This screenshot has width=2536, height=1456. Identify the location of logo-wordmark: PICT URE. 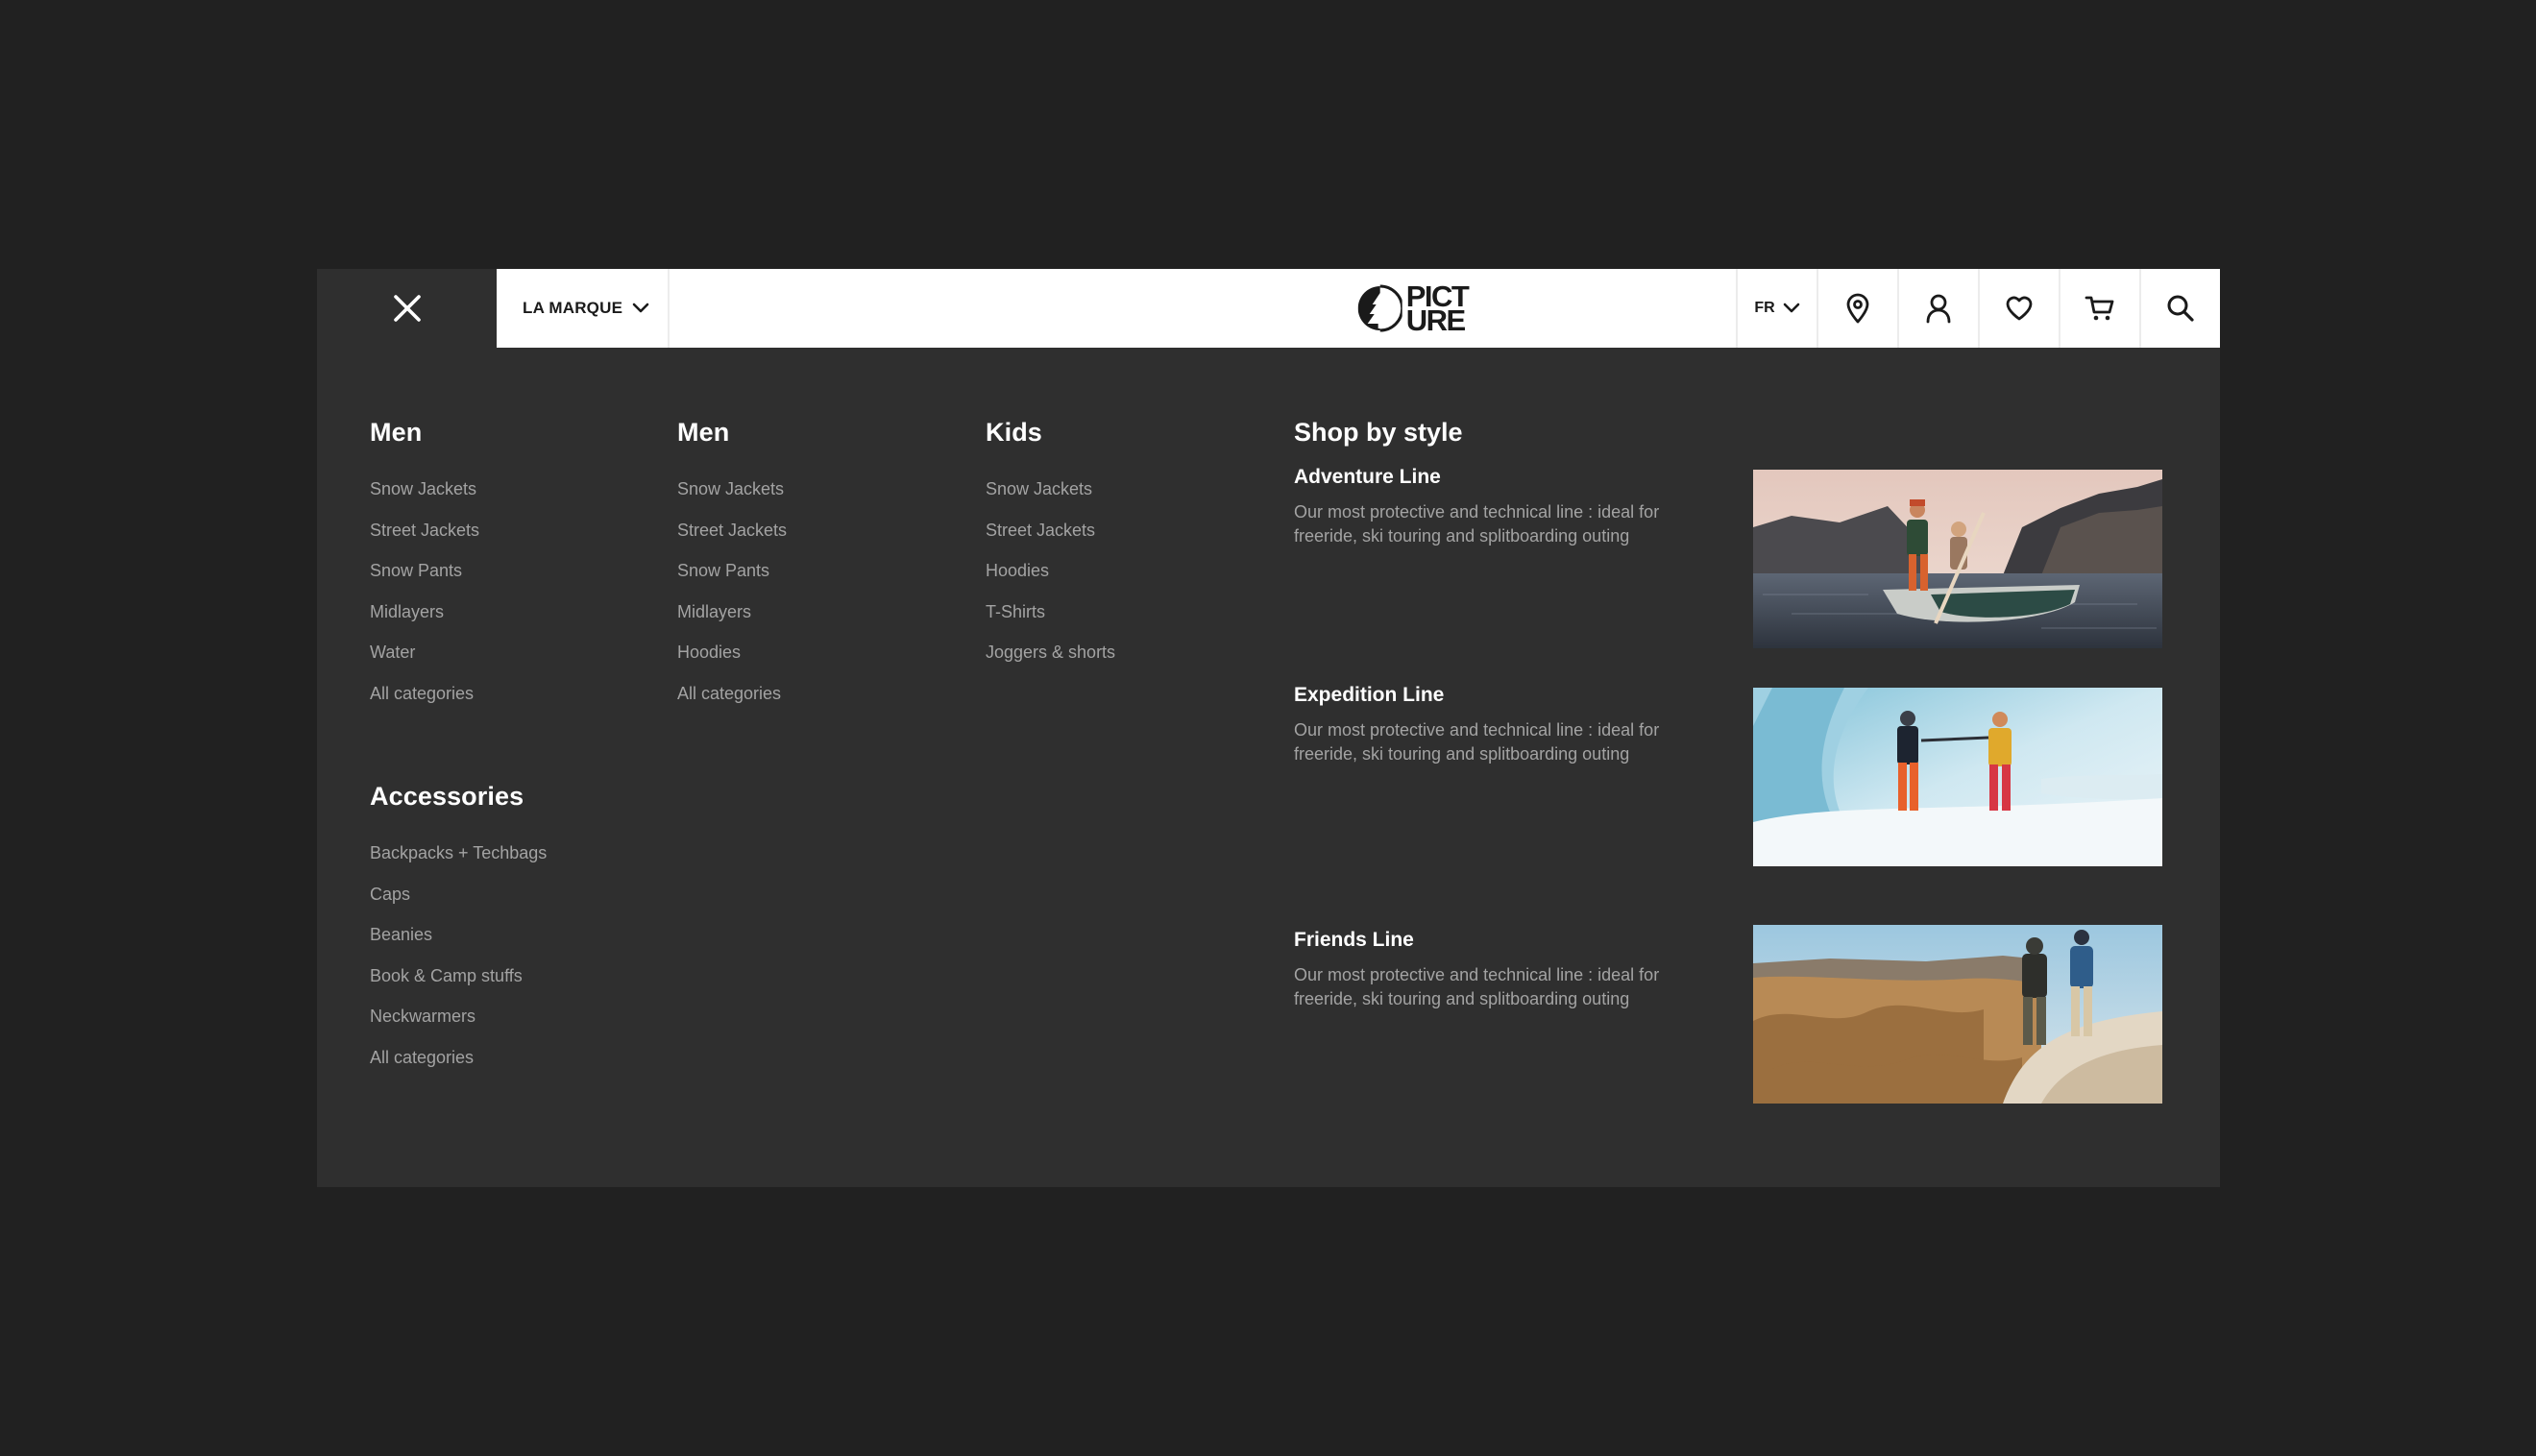
(1437, 308).